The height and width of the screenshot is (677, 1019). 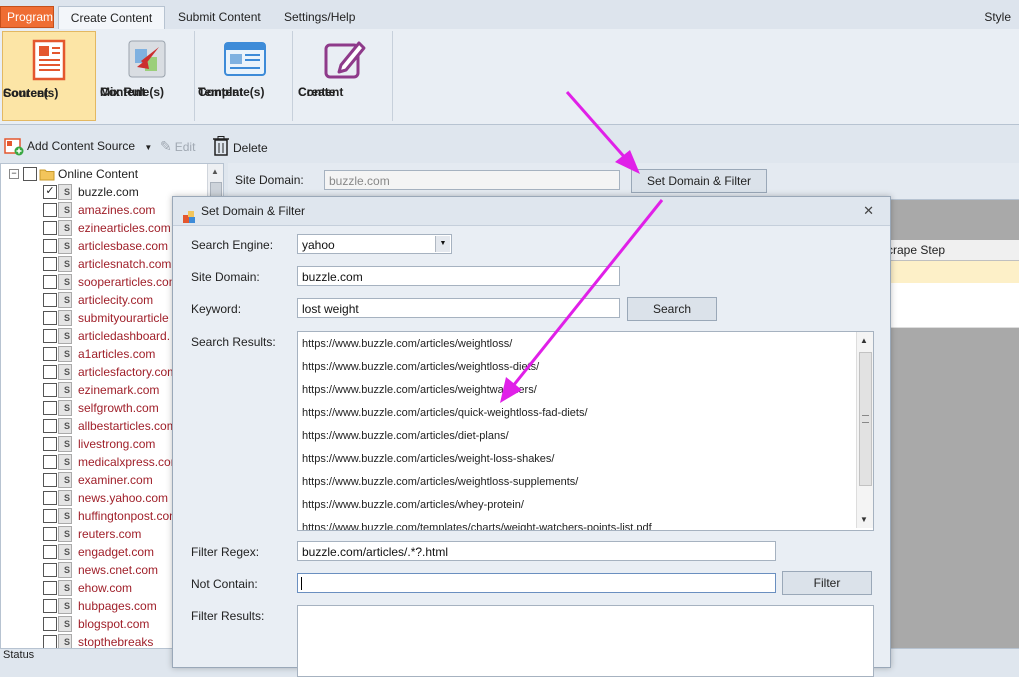 What do you see at coordinates (597, 126) in the screenshot?
I see `arrow-1-line` at bounding box center [597, 126].